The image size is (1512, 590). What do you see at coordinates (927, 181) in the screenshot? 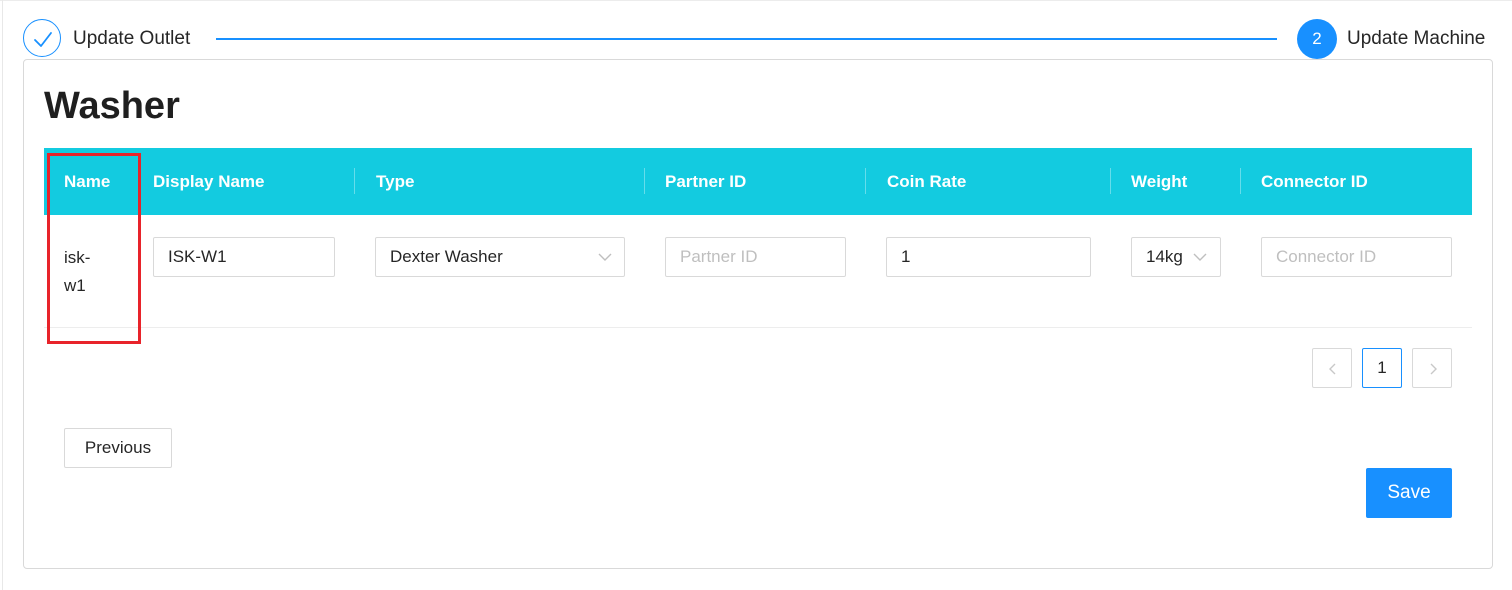
I see `column-header-coin-rate: Coin Rate` at bounding box center [927, 181].